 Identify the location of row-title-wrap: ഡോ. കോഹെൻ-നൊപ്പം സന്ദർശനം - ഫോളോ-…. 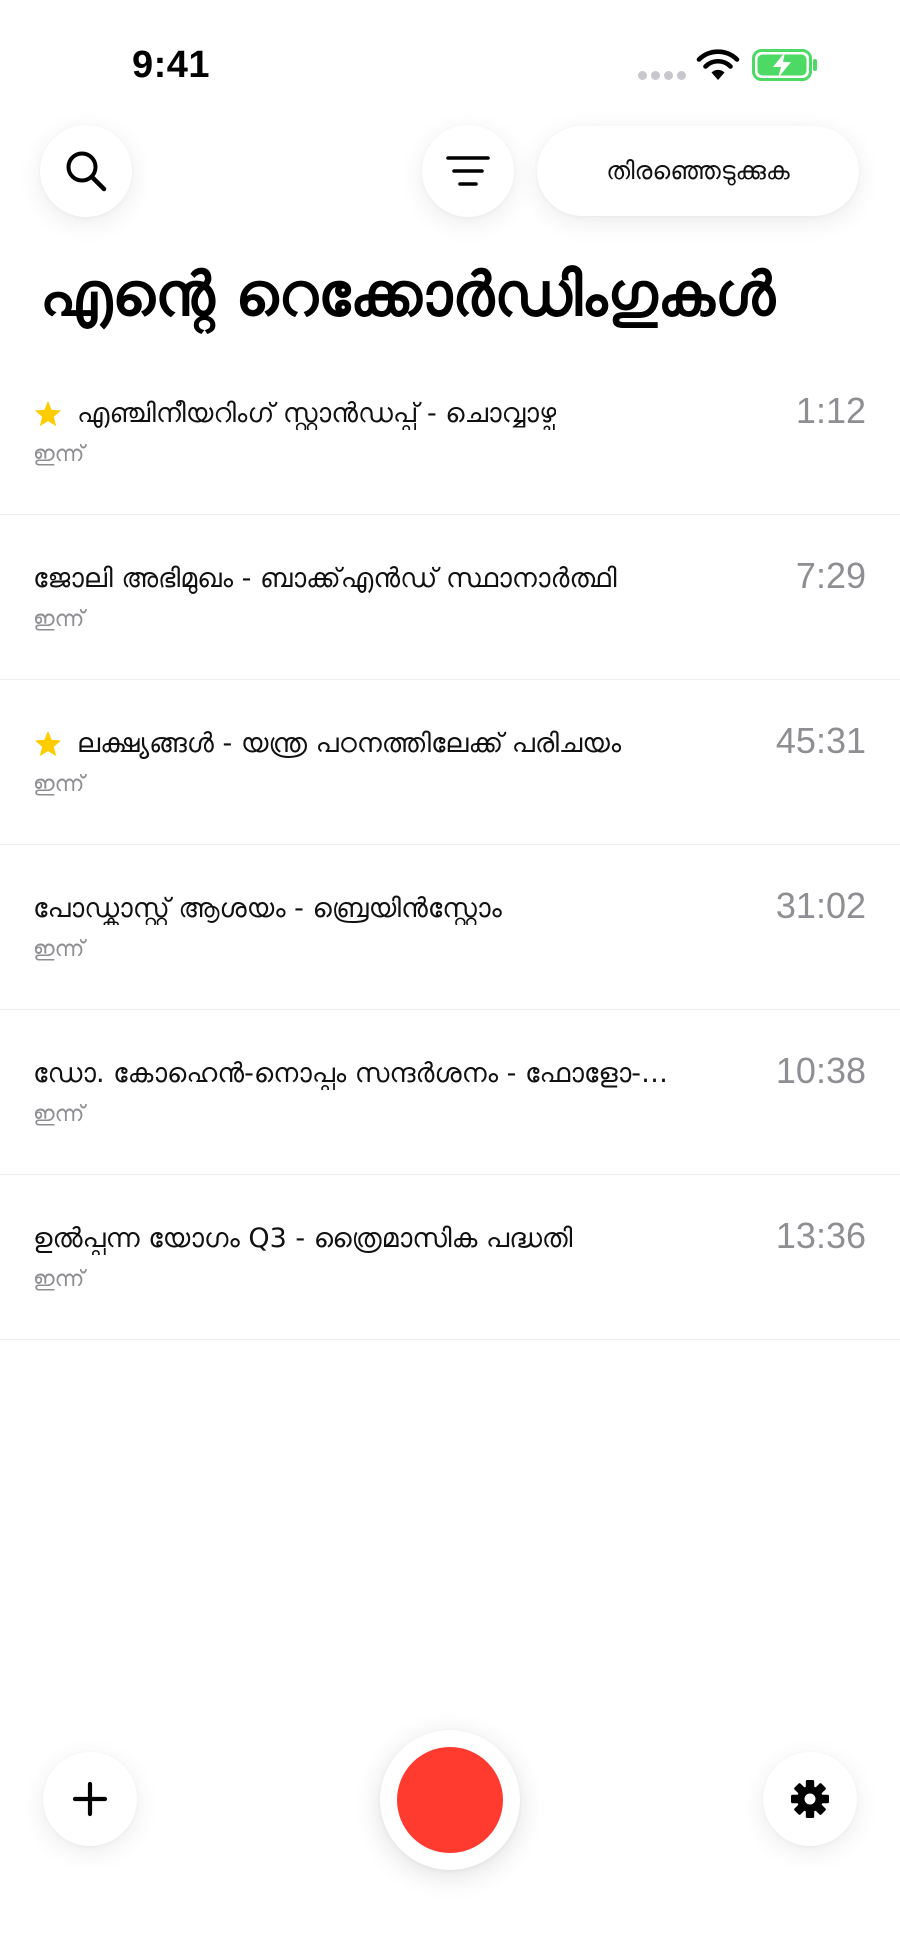
(378, 1074).